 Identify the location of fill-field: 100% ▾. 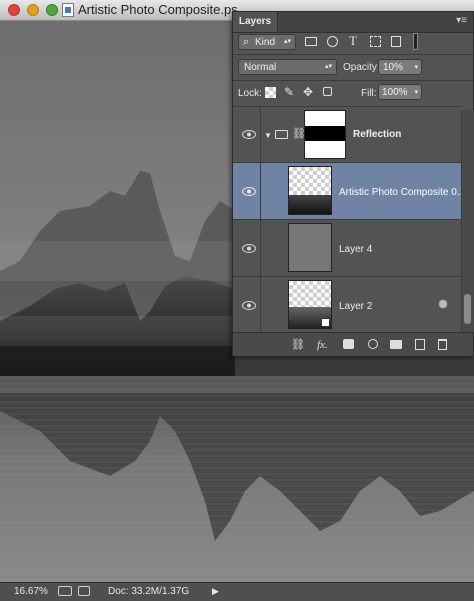
(400, 92).